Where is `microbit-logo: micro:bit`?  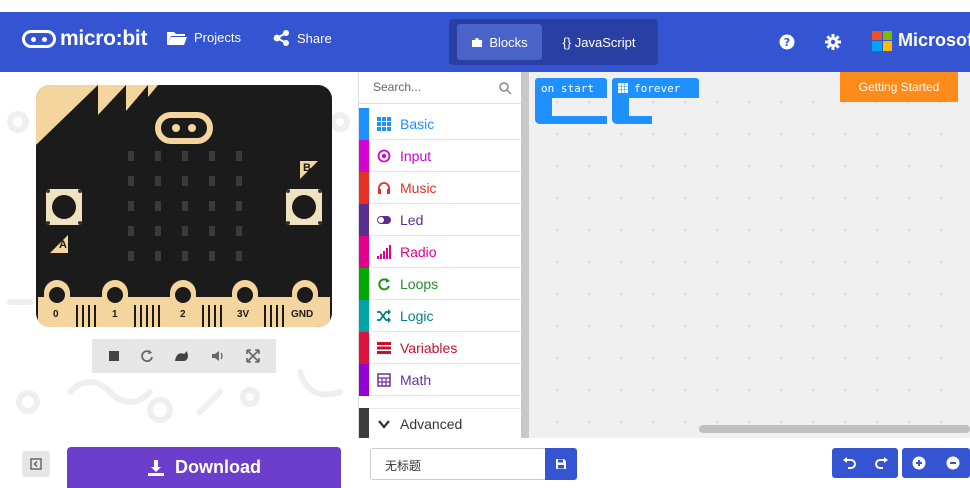 microbit-logo: micro:bit is located at coordinates (84, 39).